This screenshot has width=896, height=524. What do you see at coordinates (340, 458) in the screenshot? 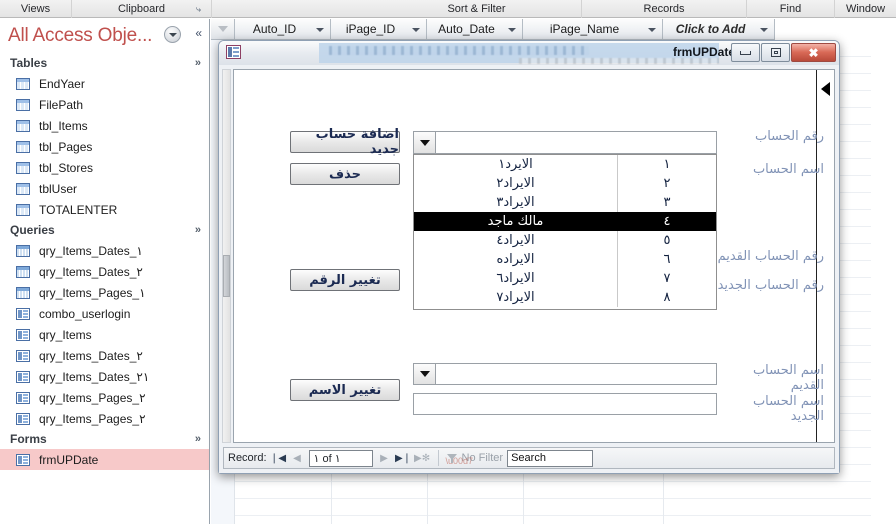
I see `record-position-field: ١ of ١` at bounding box center [340, 458].